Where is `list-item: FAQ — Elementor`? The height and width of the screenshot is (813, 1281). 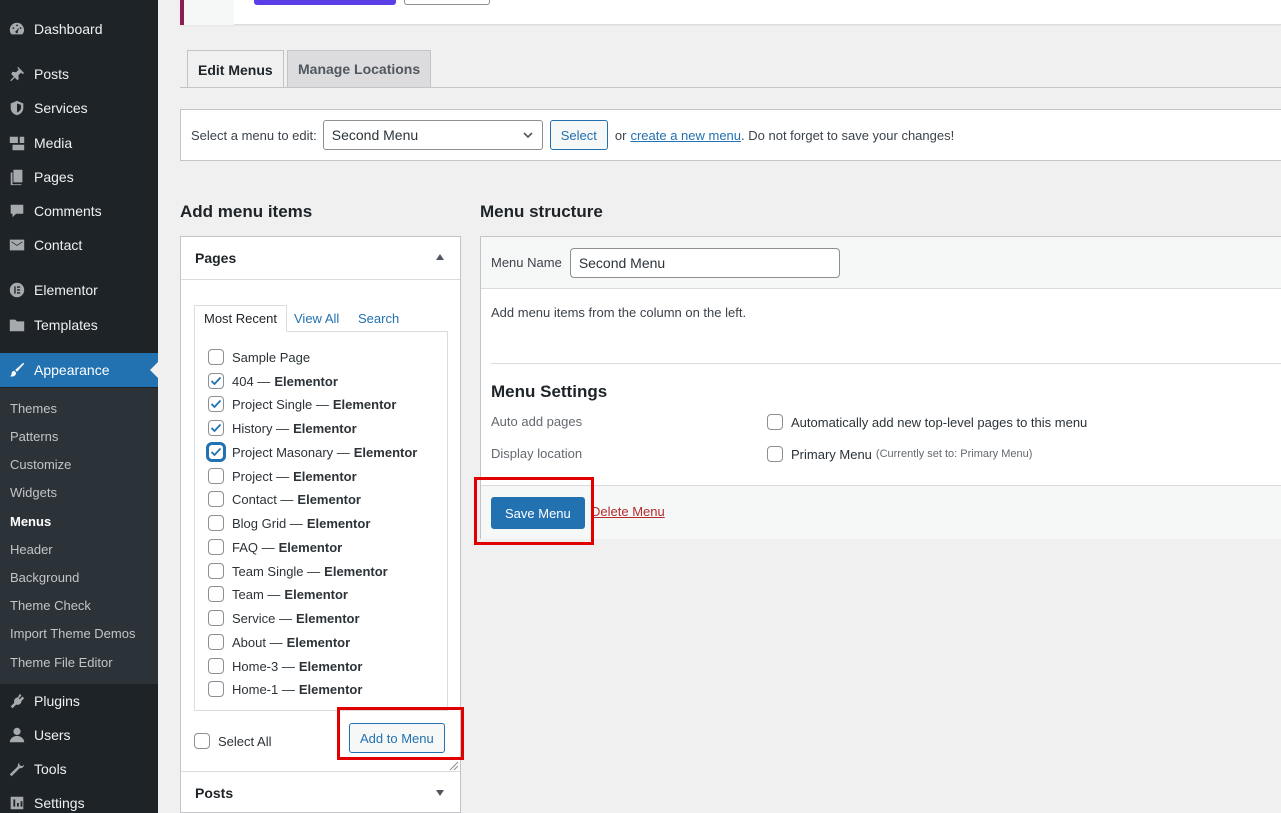 list-item: FAQ — Elementor is located at coordinates (275, 547).